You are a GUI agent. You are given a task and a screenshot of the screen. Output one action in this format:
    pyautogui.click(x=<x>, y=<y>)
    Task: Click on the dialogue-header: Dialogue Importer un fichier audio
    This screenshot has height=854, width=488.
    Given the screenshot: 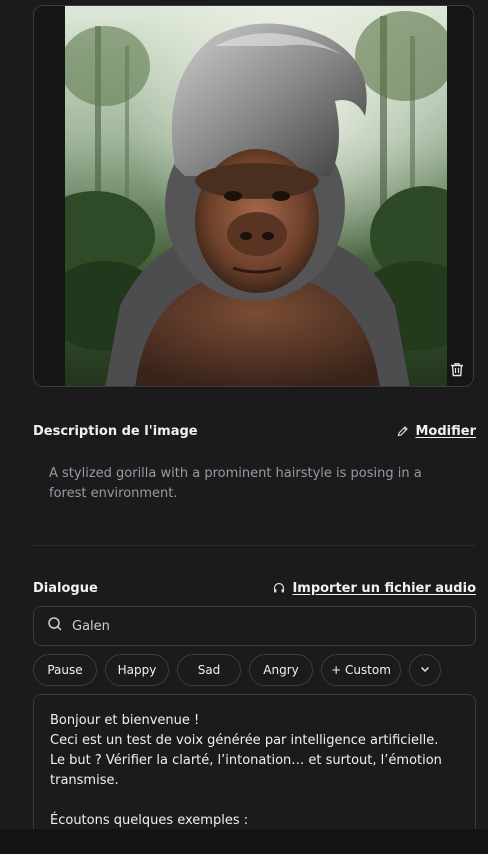 What is the action you would take?
    pyautogui.click(x=254, y=588)
    